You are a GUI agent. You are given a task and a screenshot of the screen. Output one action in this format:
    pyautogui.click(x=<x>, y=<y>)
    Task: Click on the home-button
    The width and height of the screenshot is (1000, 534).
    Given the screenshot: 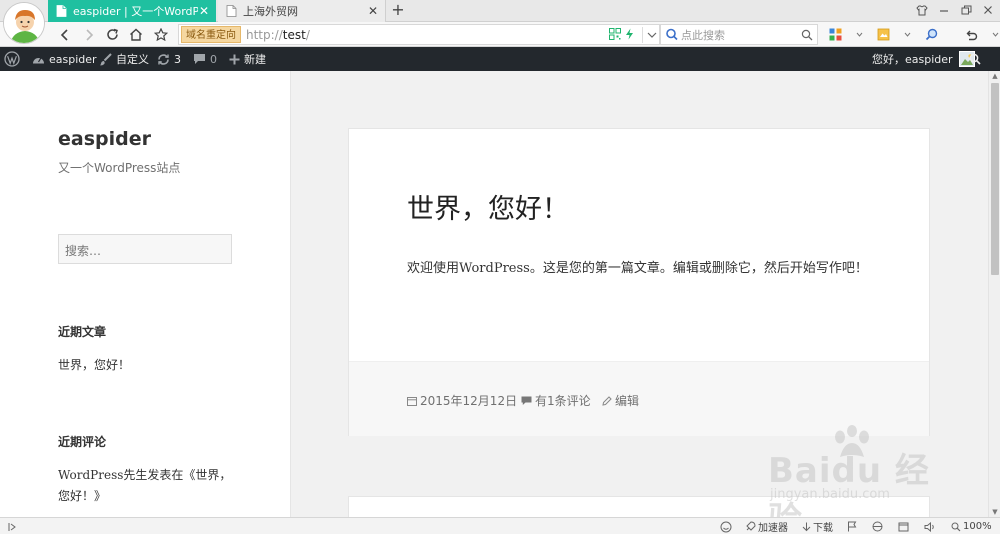 What is the action you would take?
    pyautogui.click(x=136, y=34)
    